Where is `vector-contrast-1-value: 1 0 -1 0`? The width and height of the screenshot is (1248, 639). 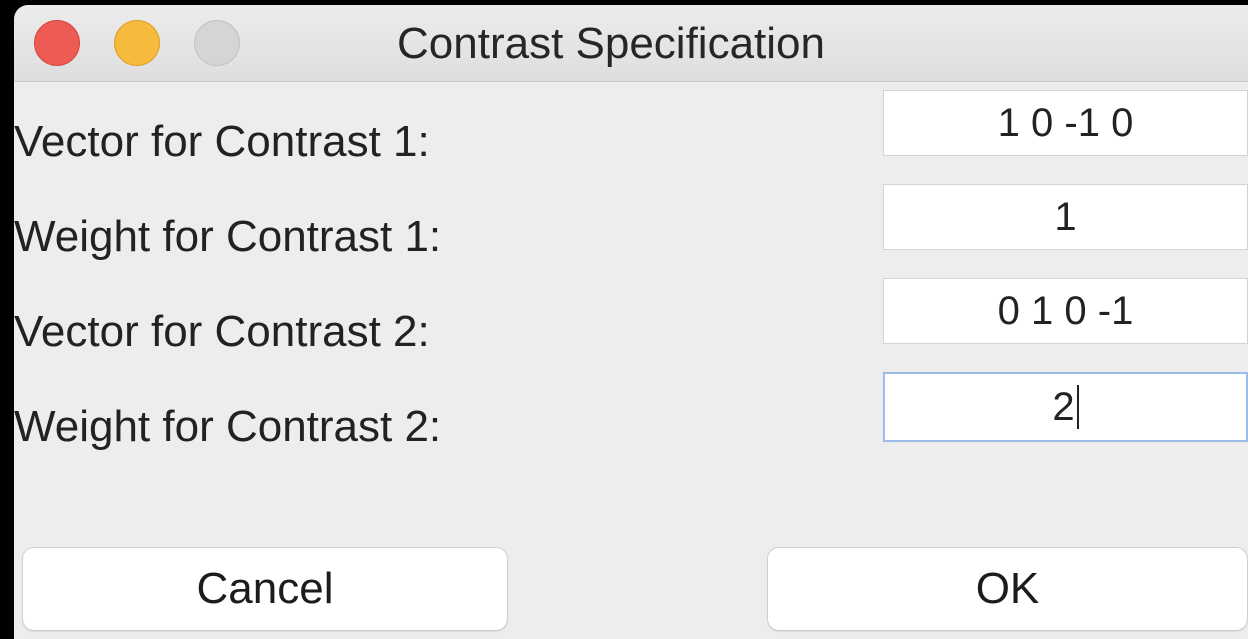 vector-contrast-1-value: 1 0 -1 0 is located at coordinates (1065, 122).